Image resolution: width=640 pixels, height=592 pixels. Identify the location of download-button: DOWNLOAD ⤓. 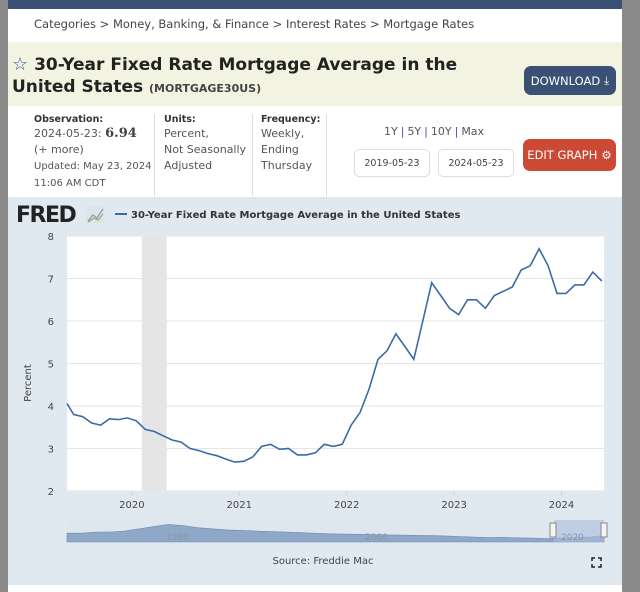
(570, 80).